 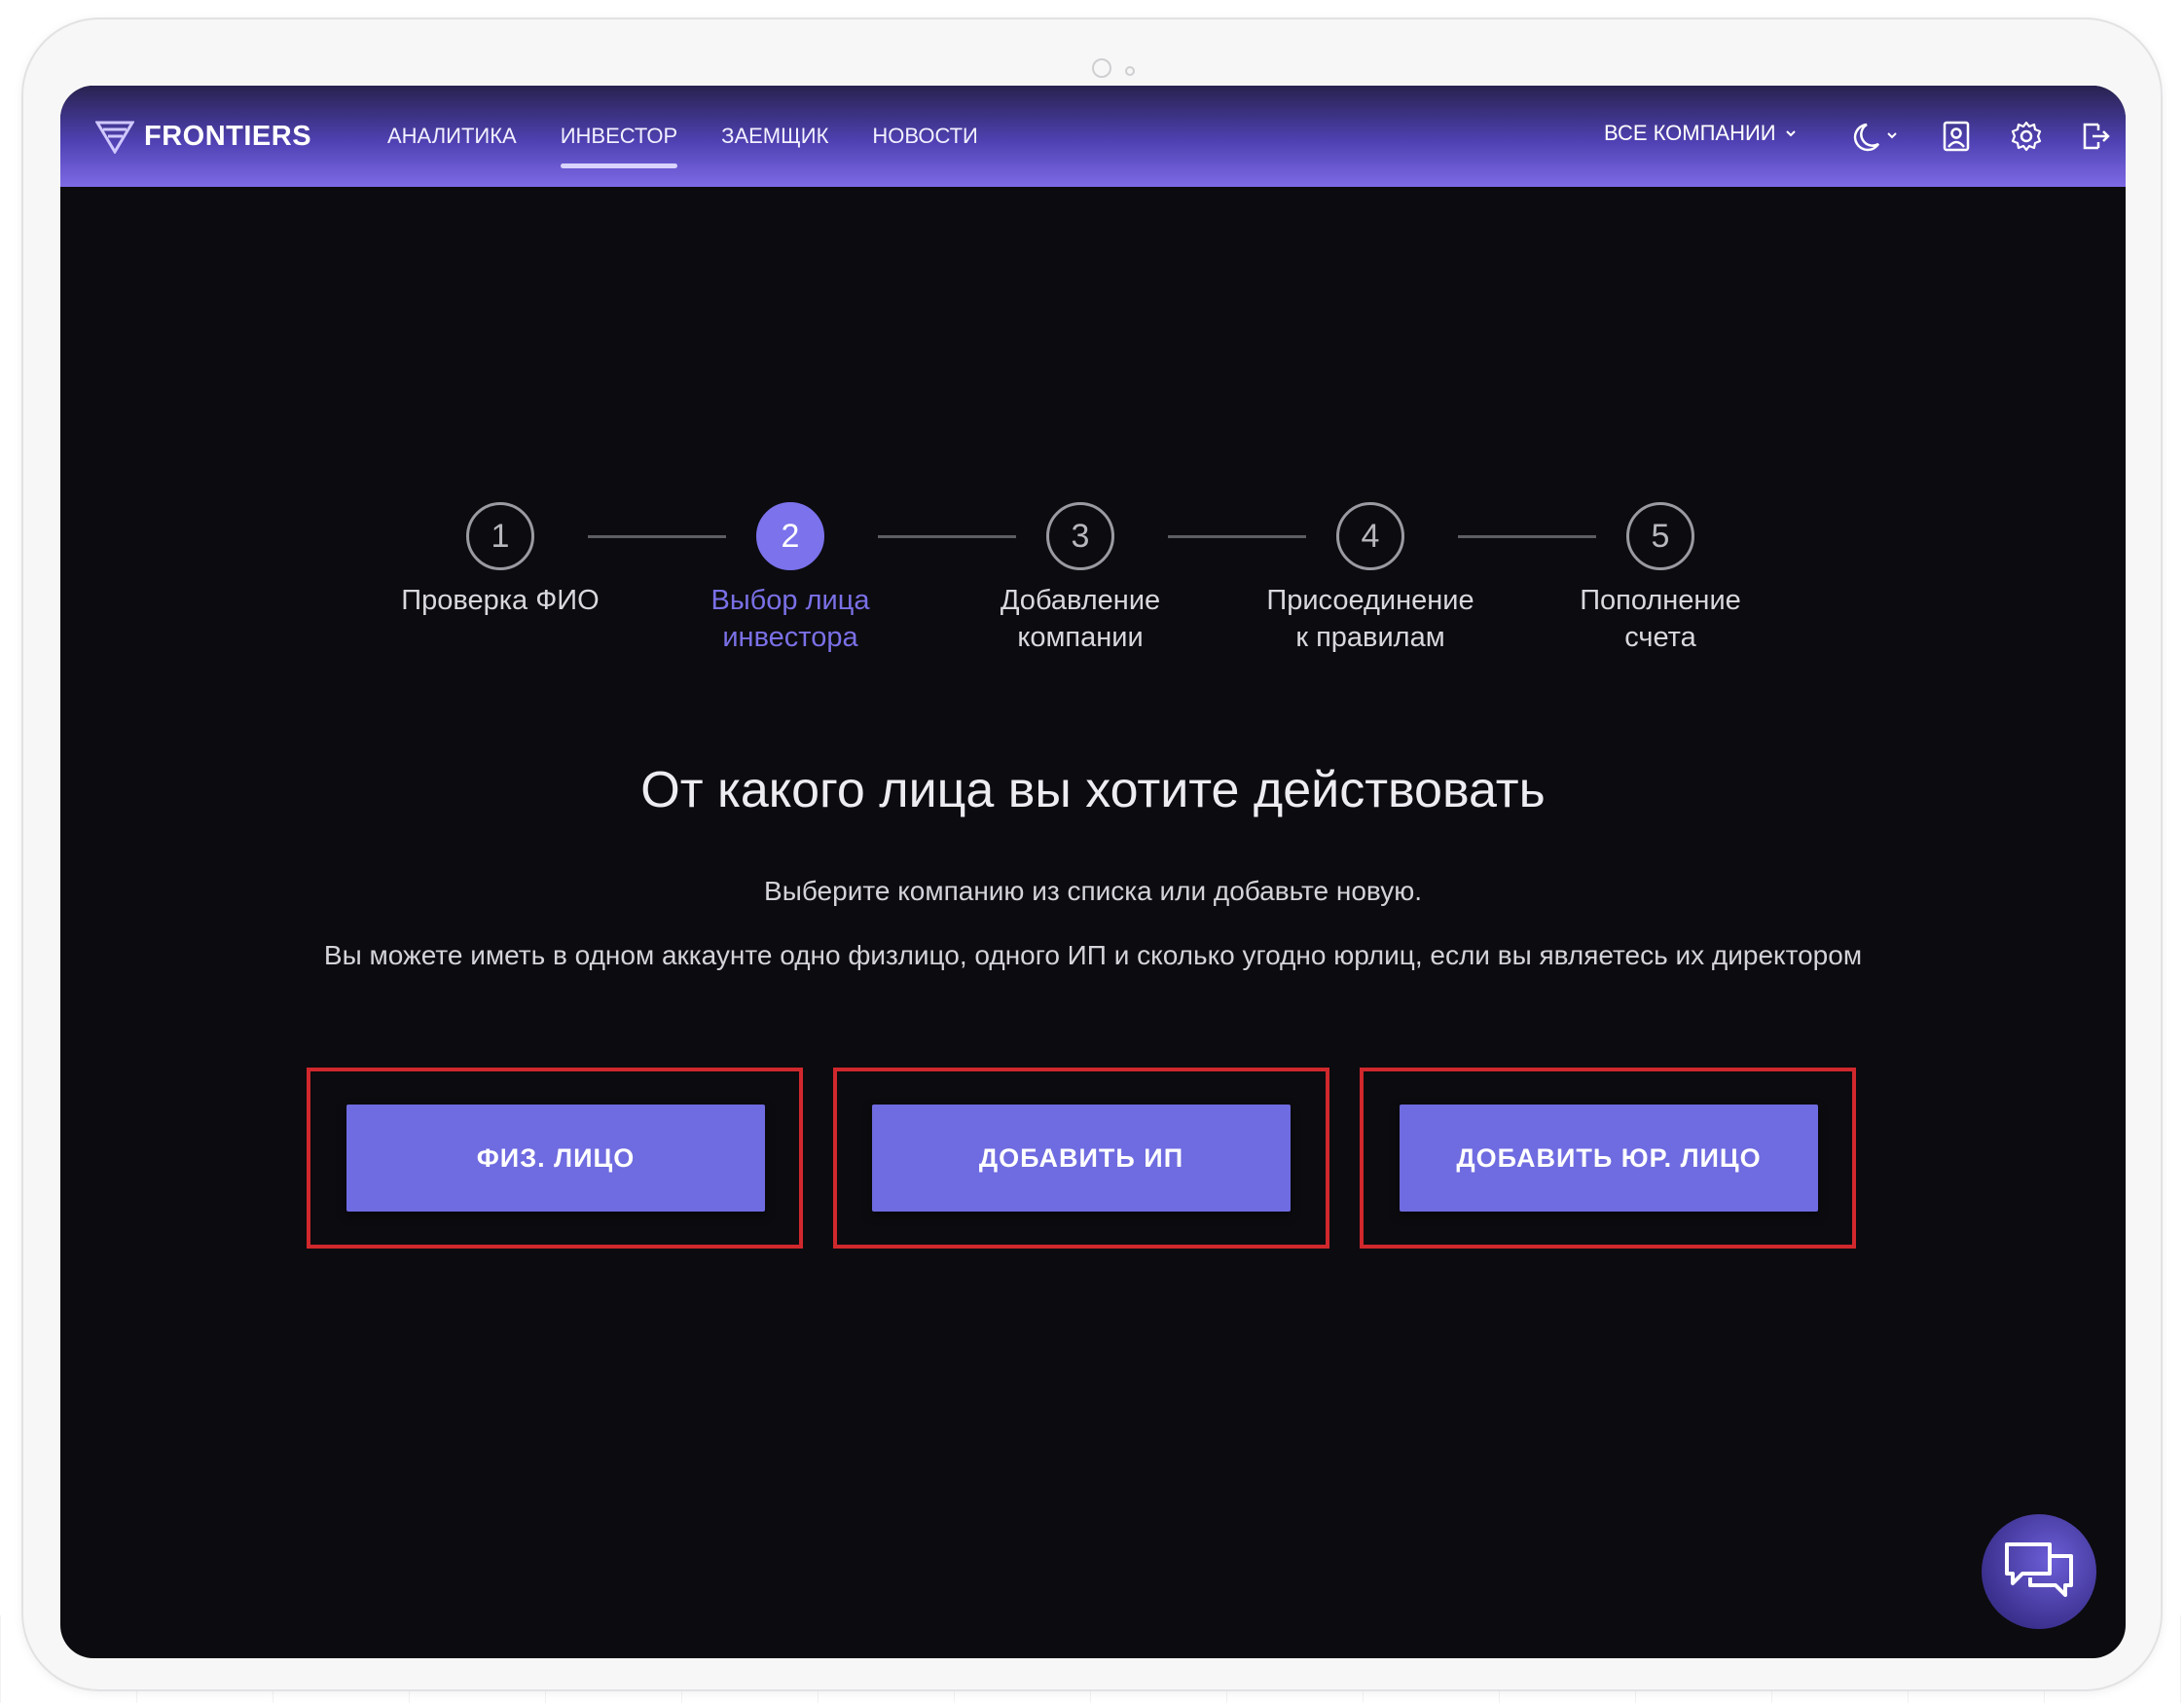 I want to click on user-card-icon, so click(x=1956, y=136).